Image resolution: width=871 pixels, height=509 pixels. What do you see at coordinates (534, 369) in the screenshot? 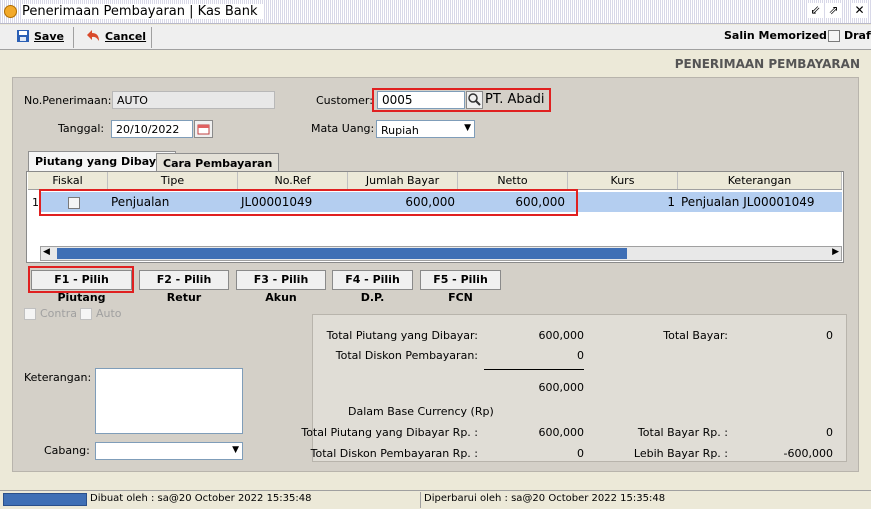
I see `subtotal-divider` at bounding box center [534, 369].